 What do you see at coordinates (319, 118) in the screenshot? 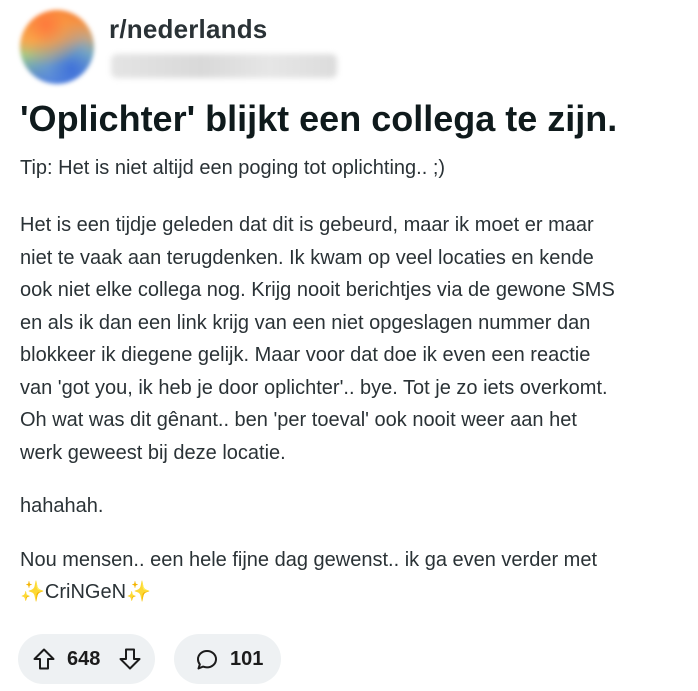
I see `post-title: 'Oplichter' blijkt een collega te zijn.` at bounding box center [319, 118].